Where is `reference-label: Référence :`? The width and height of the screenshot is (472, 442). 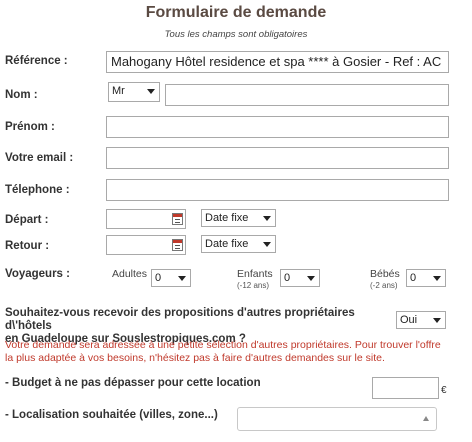
reference-label: Référence : is located at coordinates (36, 61).